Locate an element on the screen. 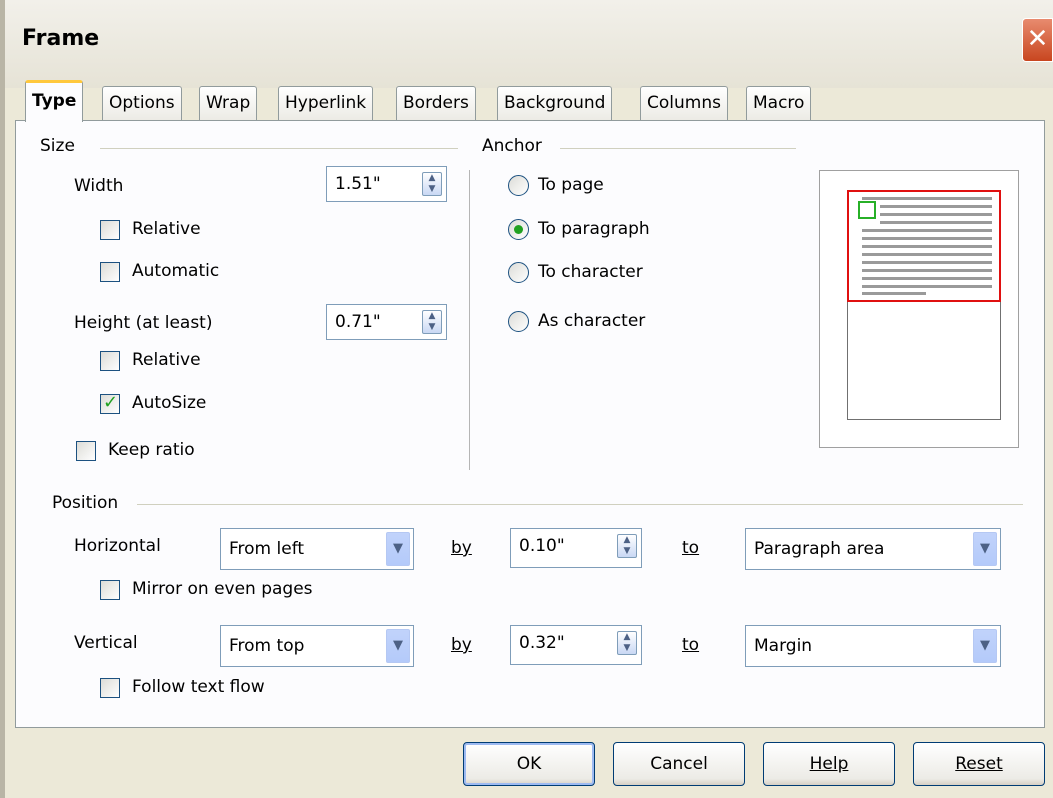 The height and width of the screenshot is (798, 1053). vertical-to-label: to is located at coordinates (691, 645).